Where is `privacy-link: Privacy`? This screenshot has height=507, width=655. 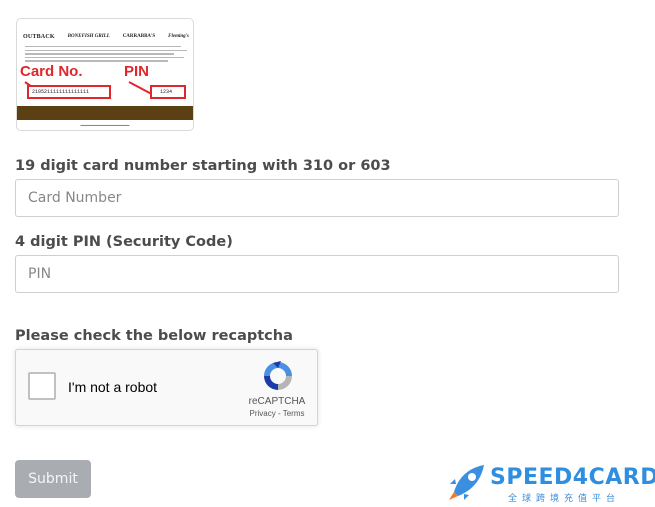
privacy-link: Privacy is located at coordinates (263, 413).